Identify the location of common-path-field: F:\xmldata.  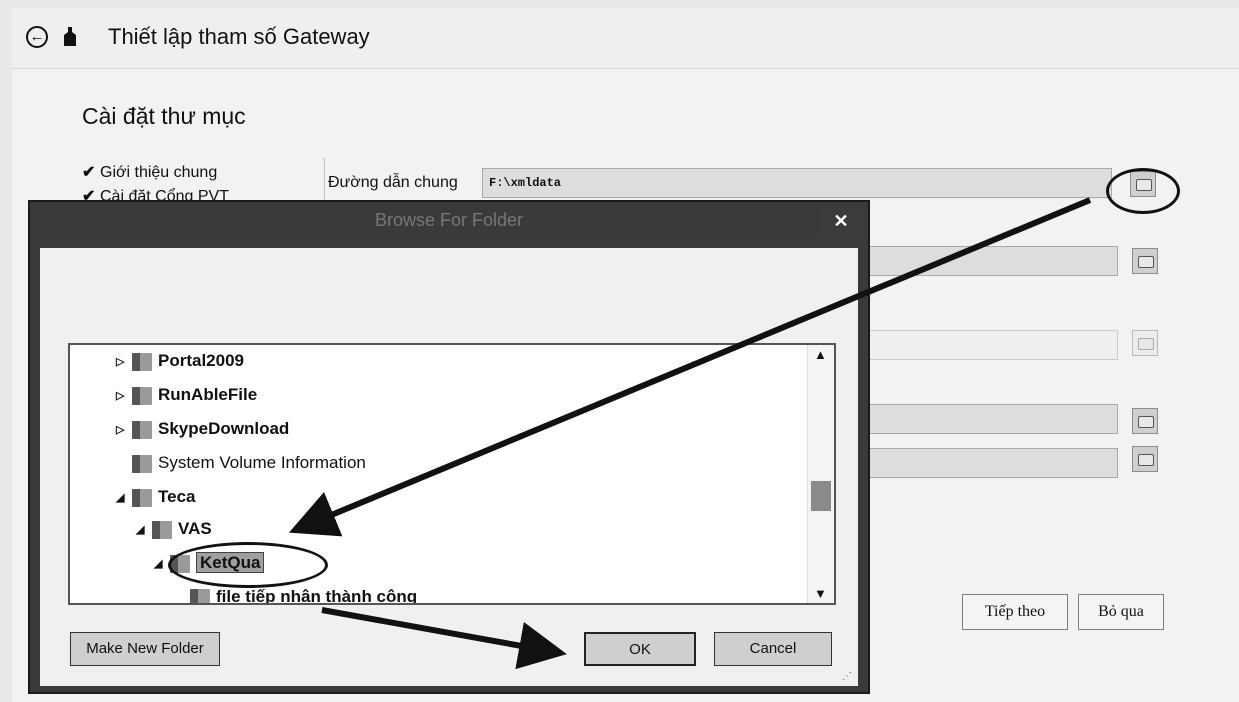
(797, 183).